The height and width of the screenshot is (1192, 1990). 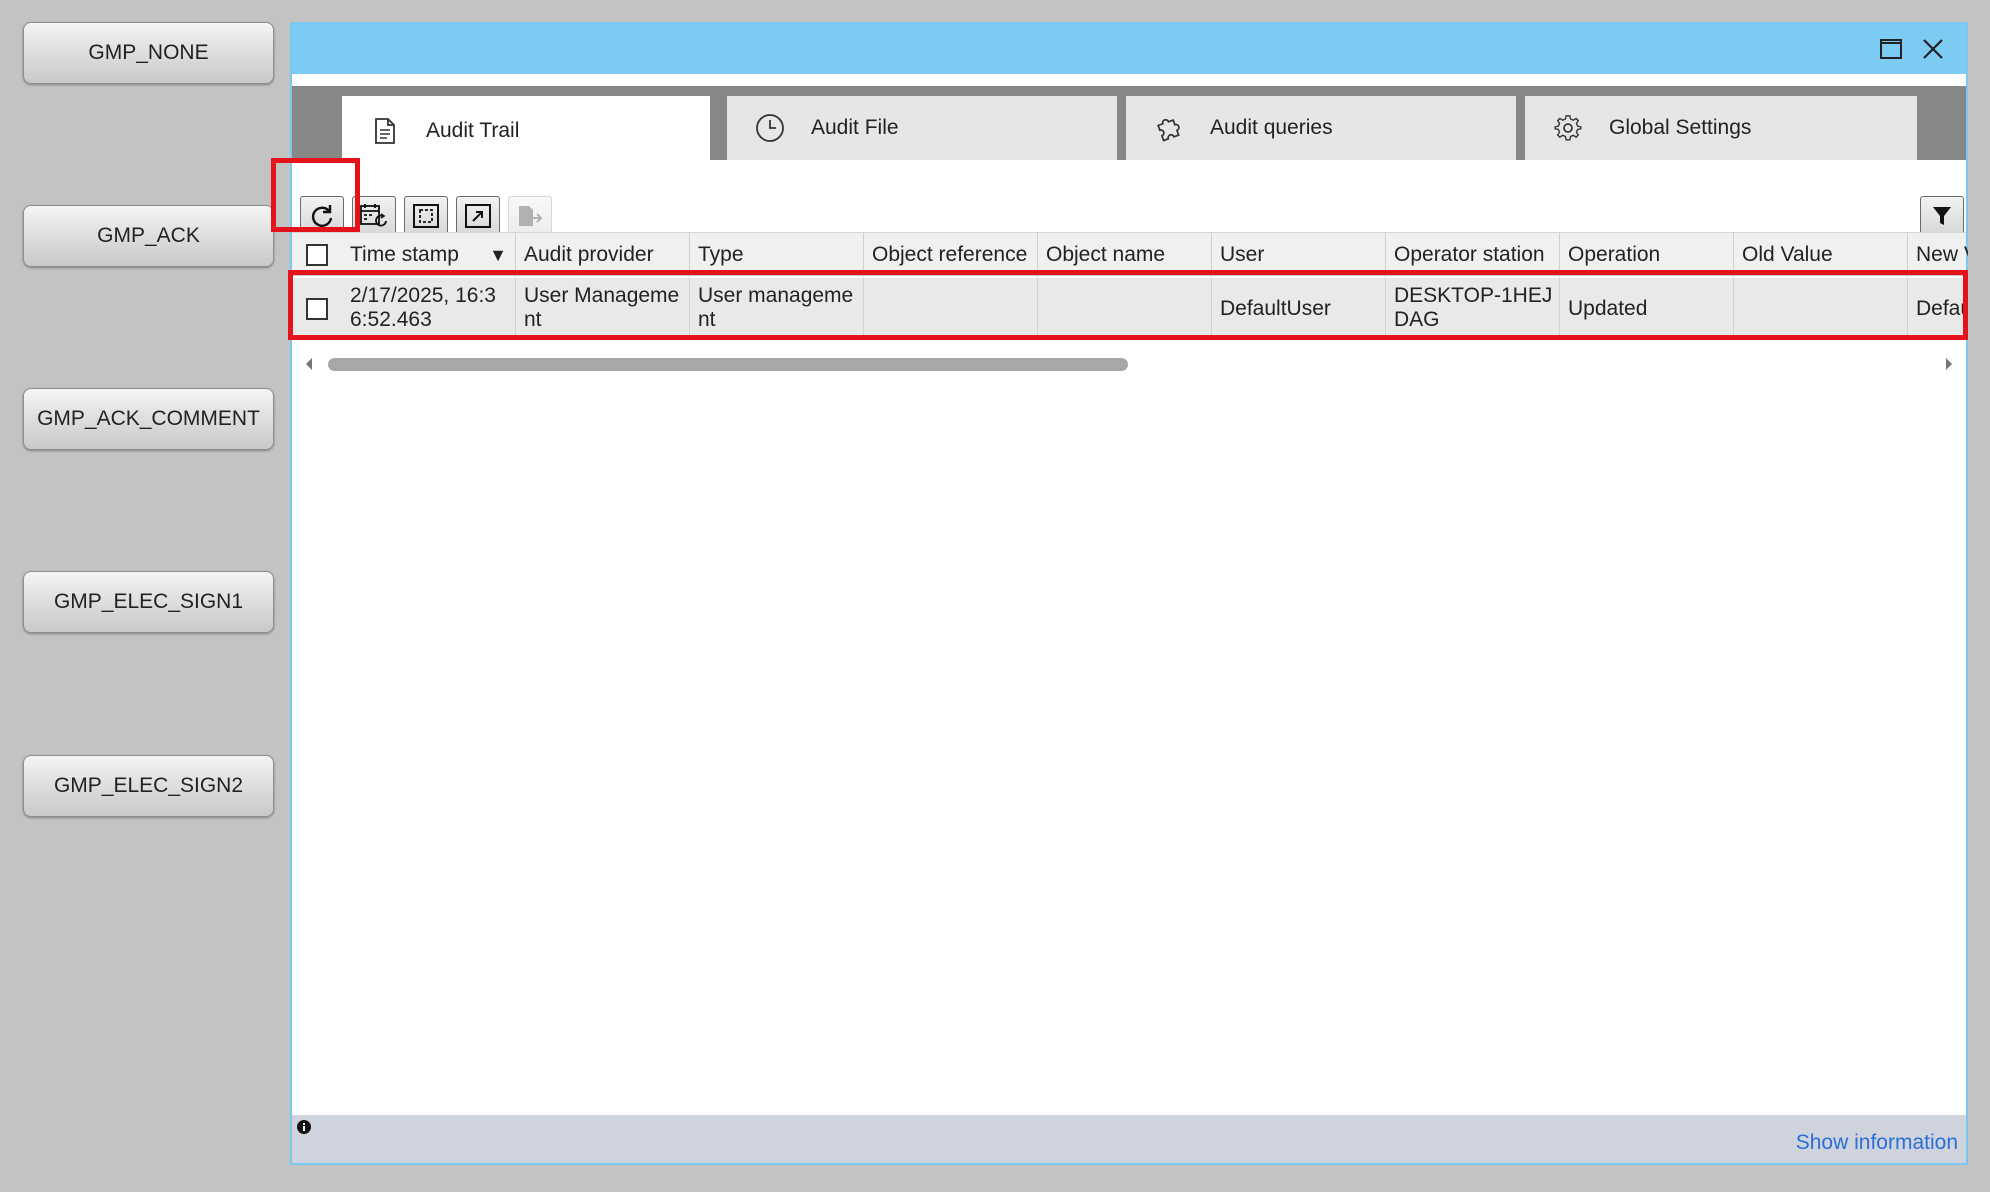 I want to click on column-header-user: User, so click(x=1299, y=255).